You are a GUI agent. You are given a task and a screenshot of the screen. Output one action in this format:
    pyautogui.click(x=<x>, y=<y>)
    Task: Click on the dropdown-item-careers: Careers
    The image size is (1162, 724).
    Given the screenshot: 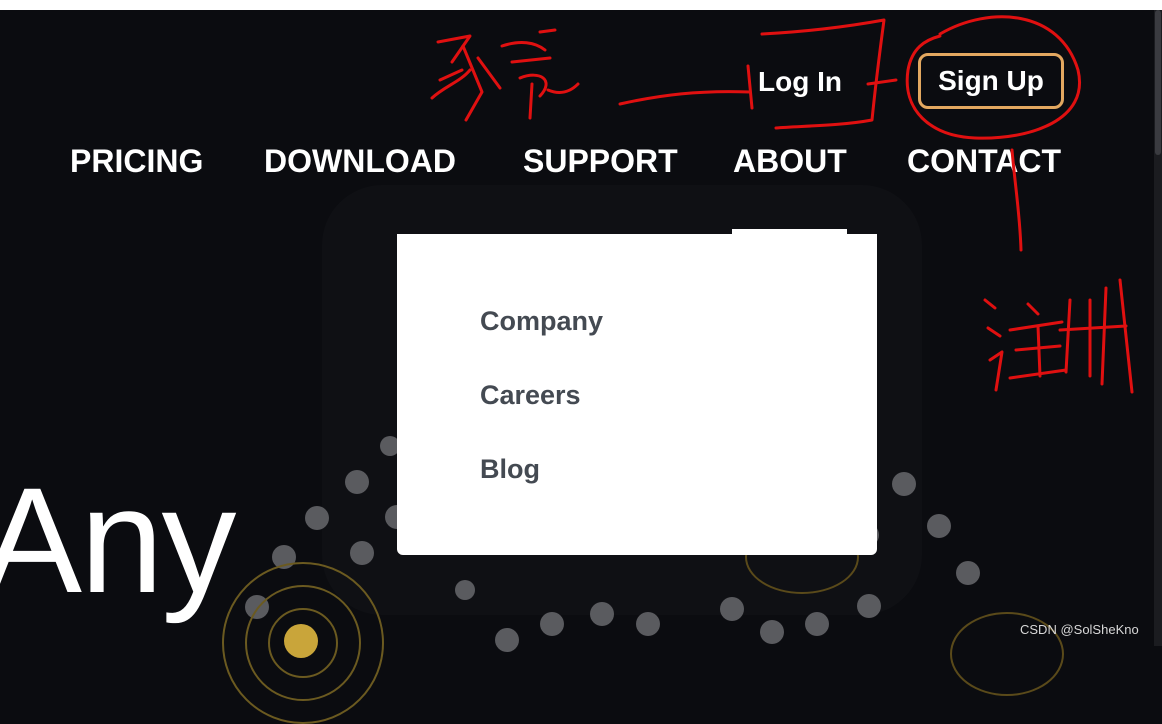 What is the action you would take?
    pyautogui.click(x=530, y=395)
    